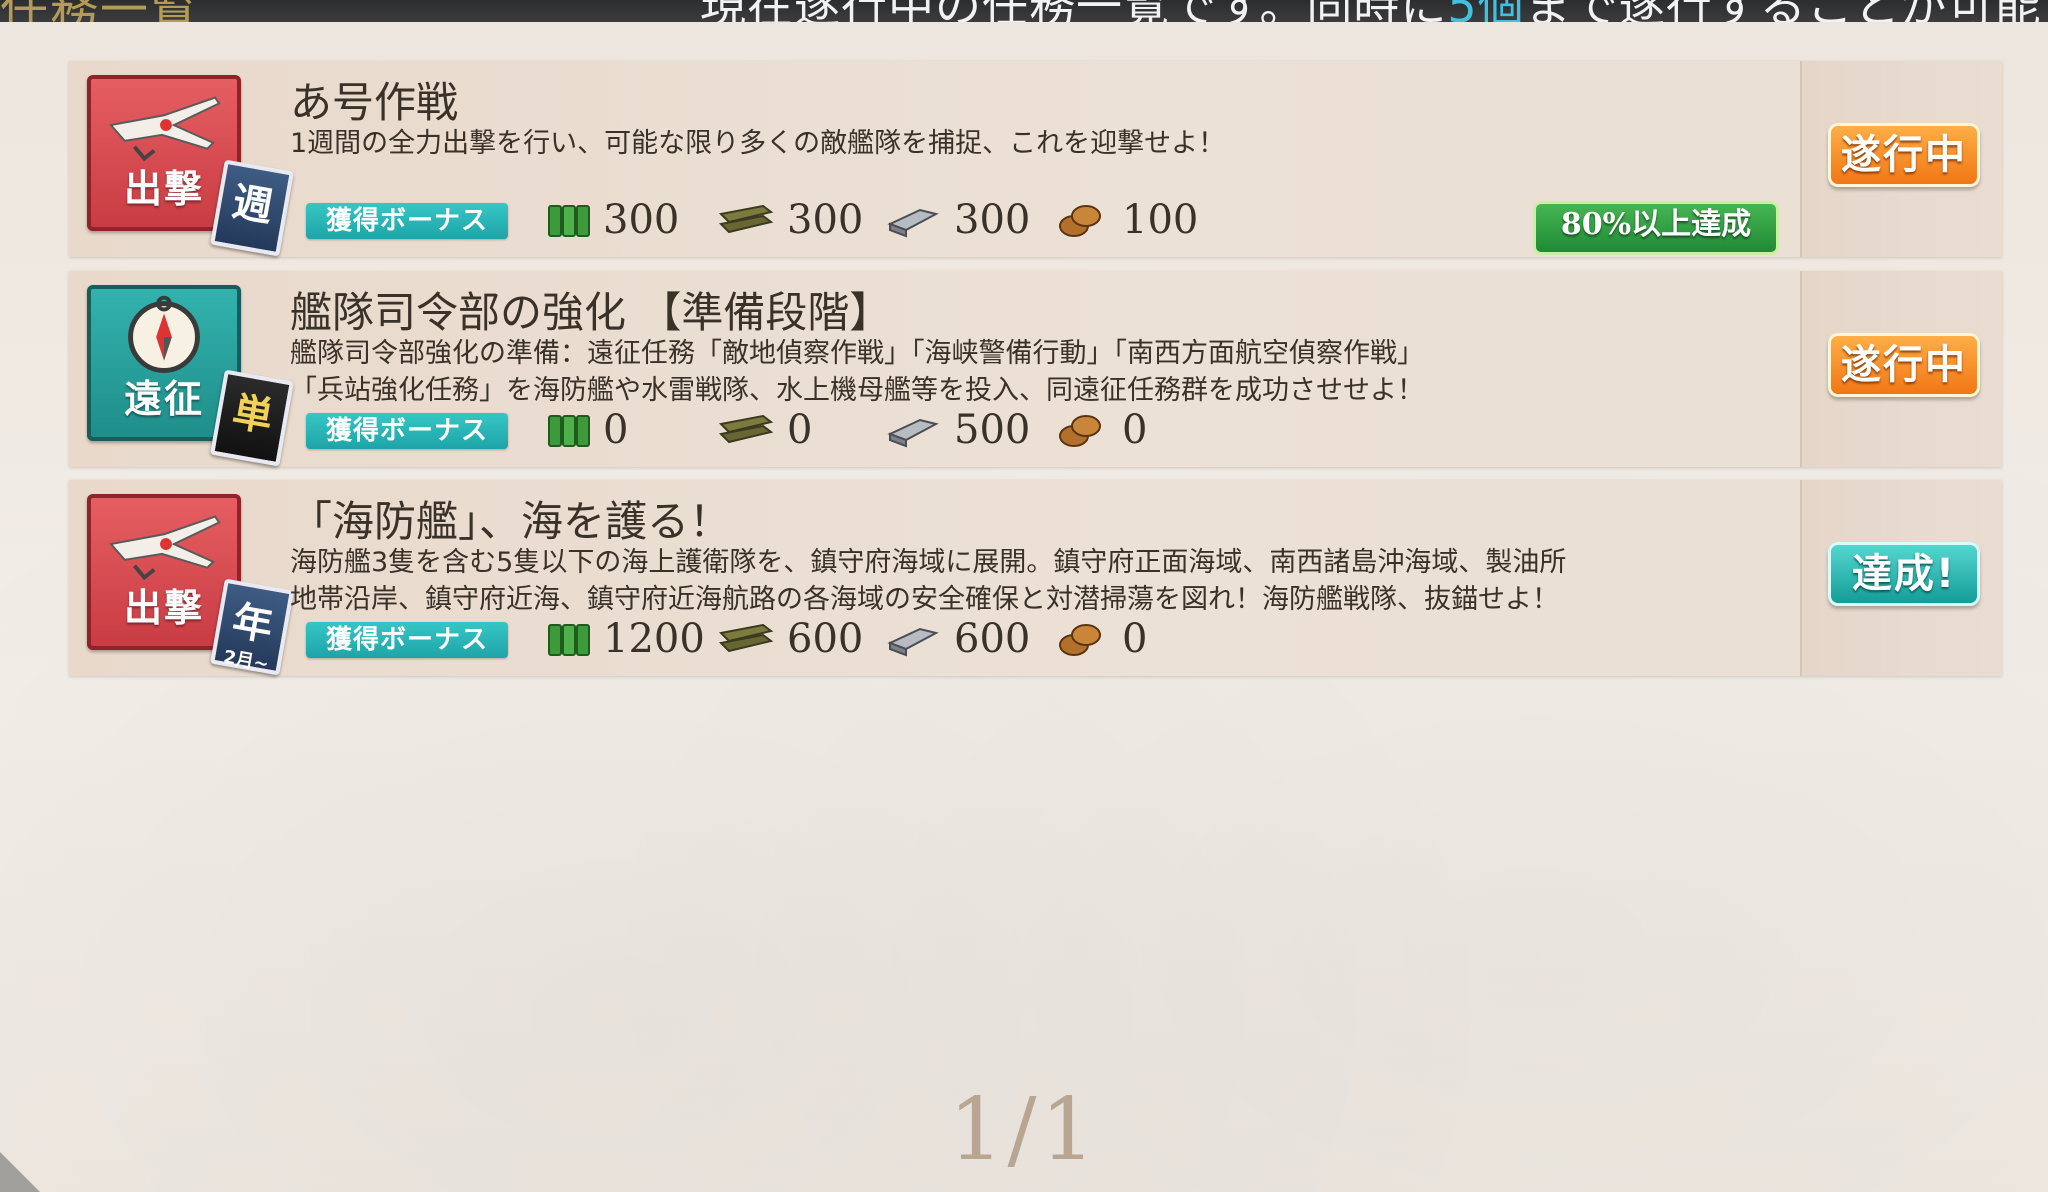 This screenshot has height=1192, width=2048. What do you see at coordinates (20, 1172) in the screenshot?
I see `corner-decoration` at bounding box center [20, 1172].